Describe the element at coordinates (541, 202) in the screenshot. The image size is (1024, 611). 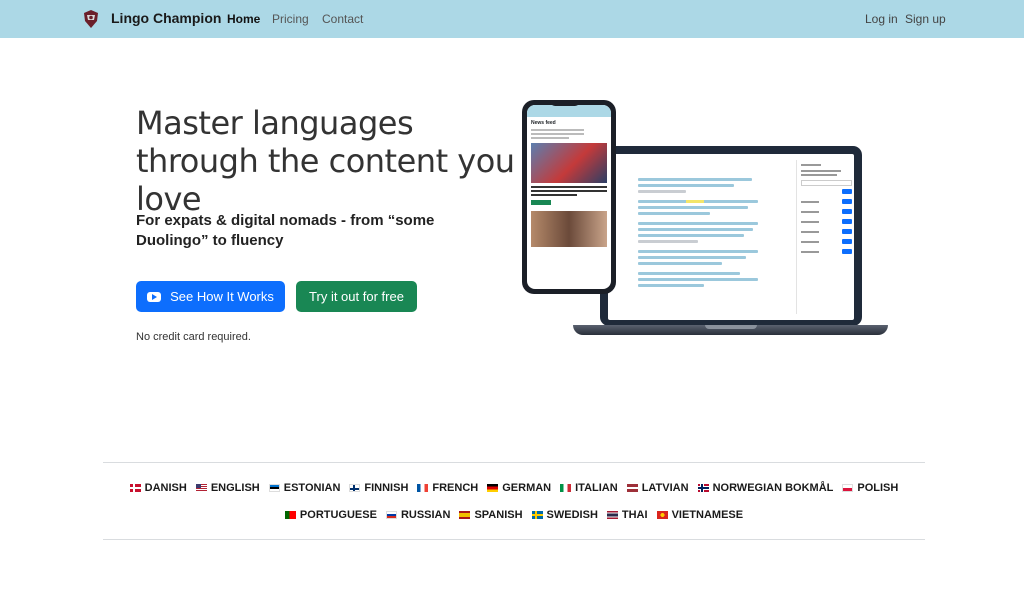
I see `phone-read-button` at that location.